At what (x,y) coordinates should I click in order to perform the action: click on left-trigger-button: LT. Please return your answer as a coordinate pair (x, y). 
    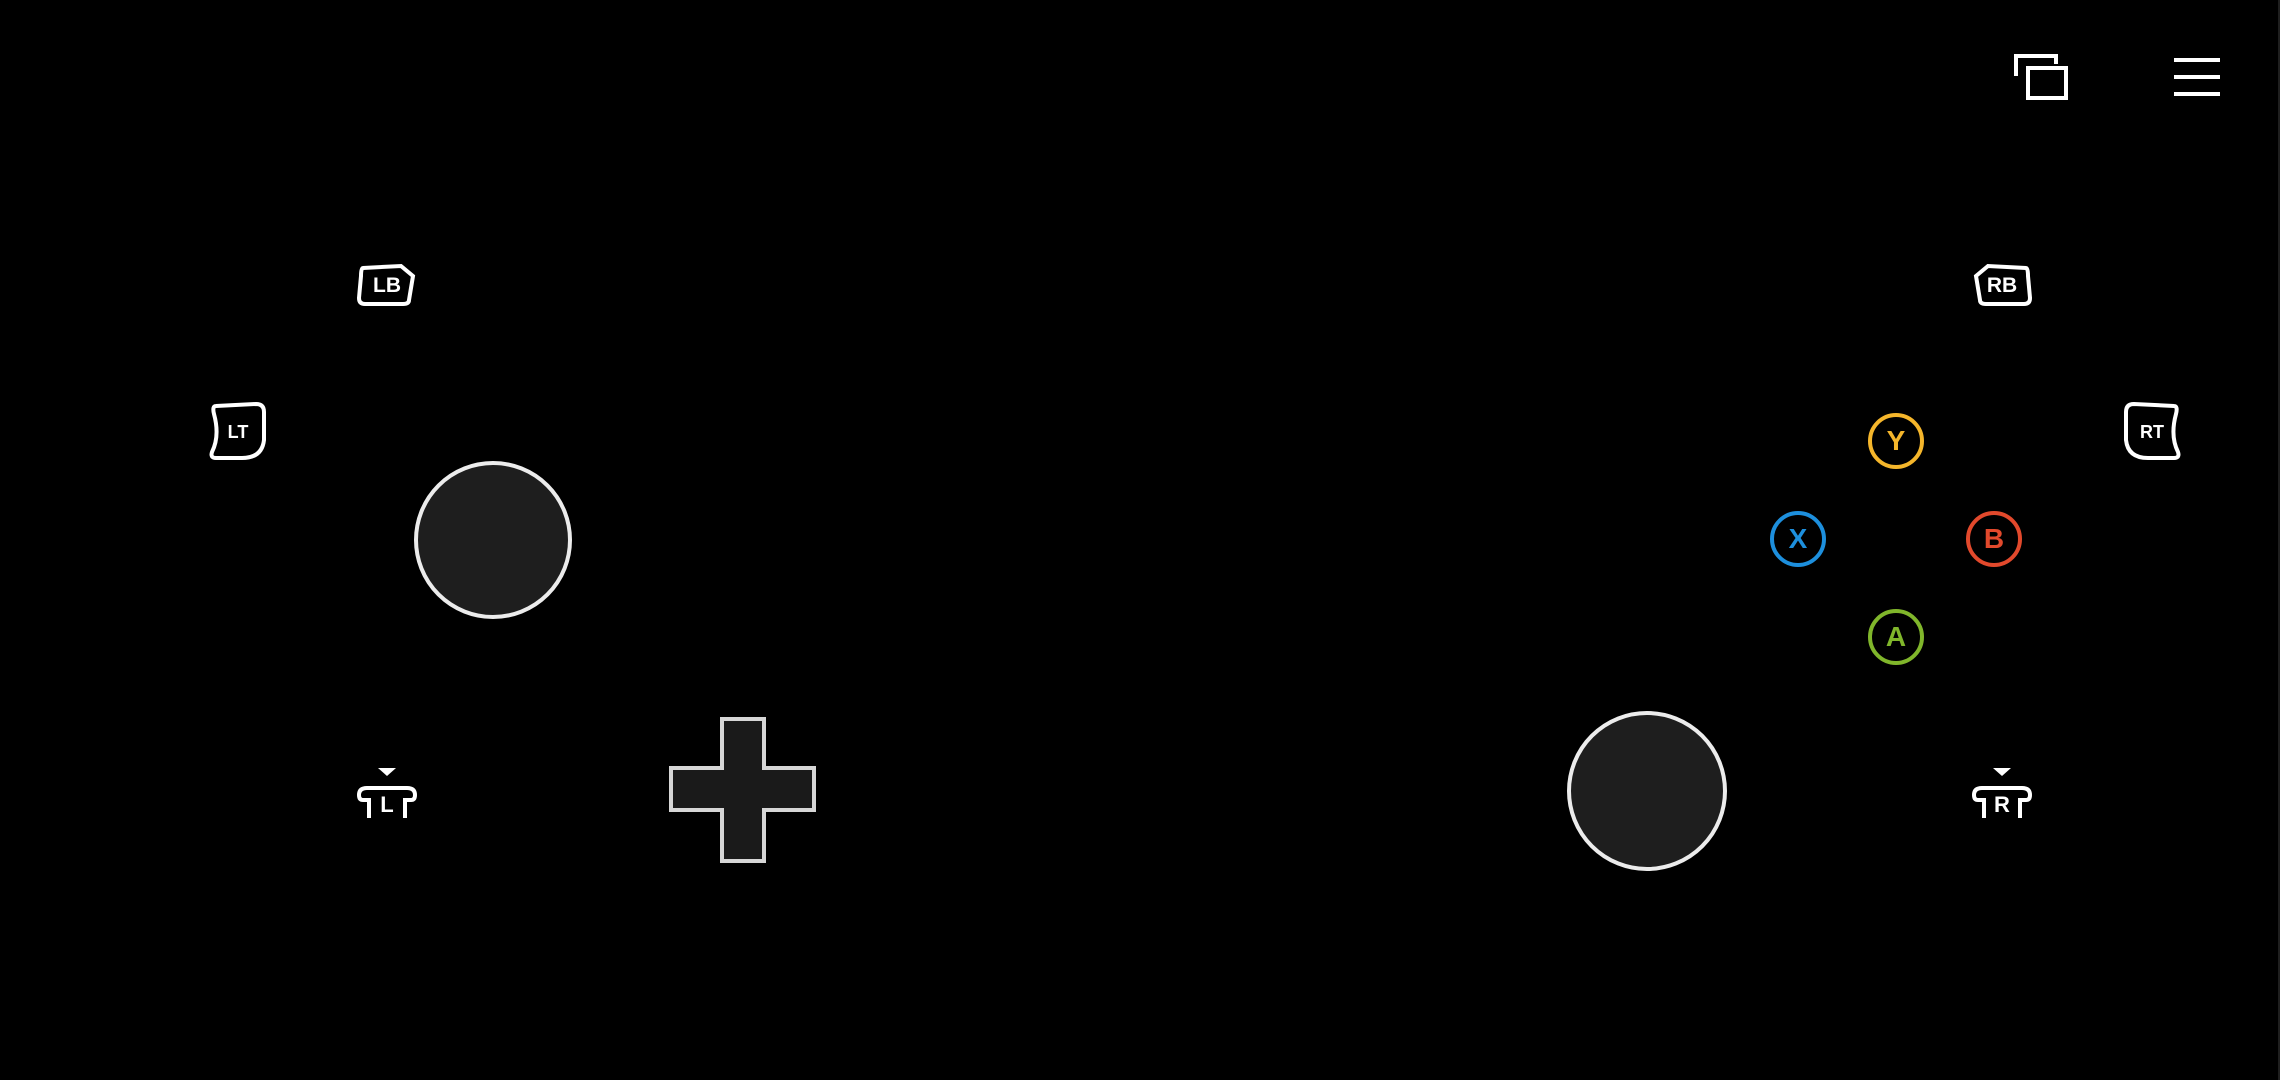
    Looking at the image, I should click on (238, 431).